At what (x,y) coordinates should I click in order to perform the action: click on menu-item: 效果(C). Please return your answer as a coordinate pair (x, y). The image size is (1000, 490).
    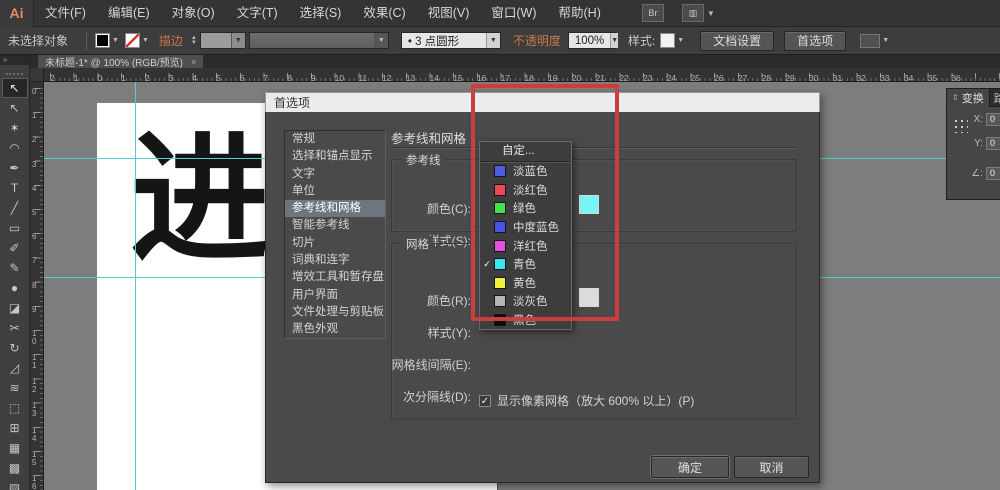
    Looking at the image, I should click on (384, 13).